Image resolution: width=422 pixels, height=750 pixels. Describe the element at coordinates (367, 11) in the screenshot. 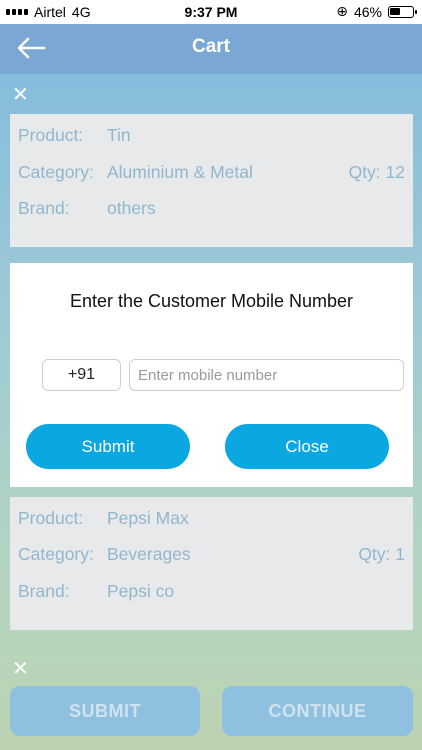

I see `battery-percent: 46%` at that location.